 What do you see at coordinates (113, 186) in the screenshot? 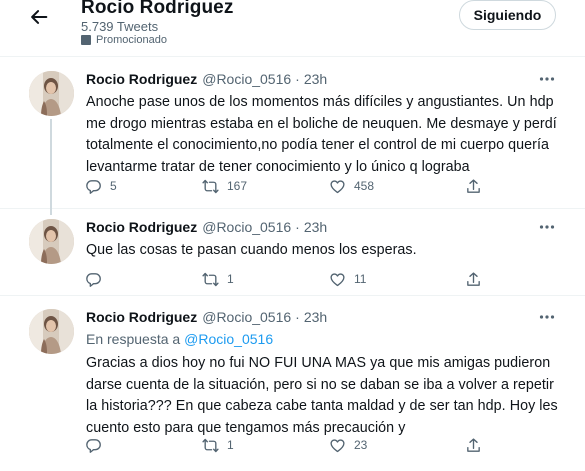
I see `reply-count: 5` at bounding box center [113, 186].